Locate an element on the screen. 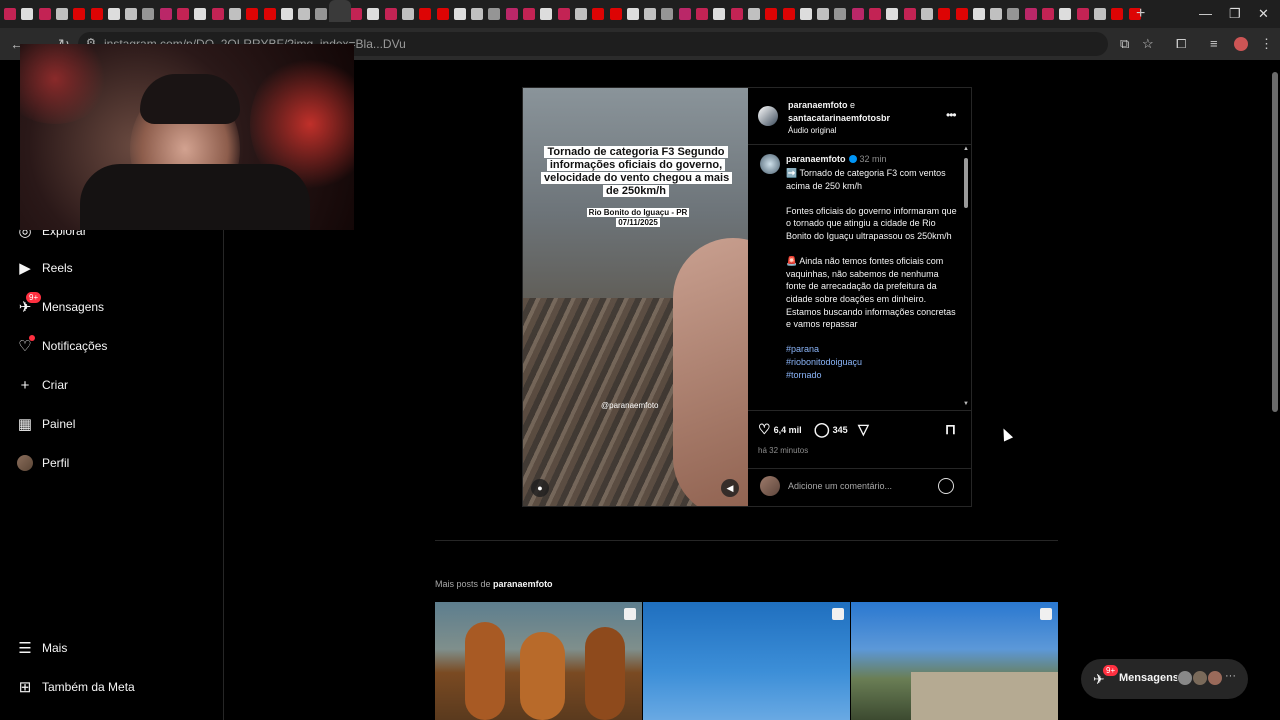  save-button: ⊓ is located at coordinates (952, 429).